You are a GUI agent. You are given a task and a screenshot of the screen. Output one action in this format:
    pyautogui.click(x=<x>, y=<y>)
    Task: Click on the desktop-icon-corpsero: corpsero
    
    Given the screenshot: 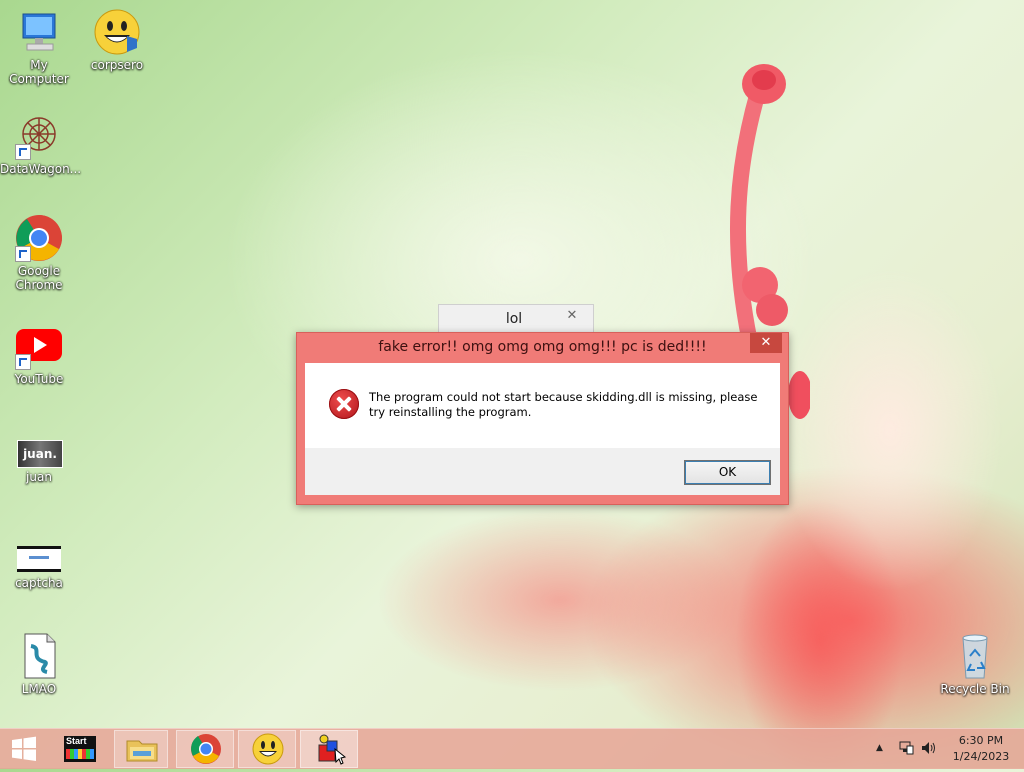 What is the action you would take?
    pyautogui.click(x=117, y=40)
    